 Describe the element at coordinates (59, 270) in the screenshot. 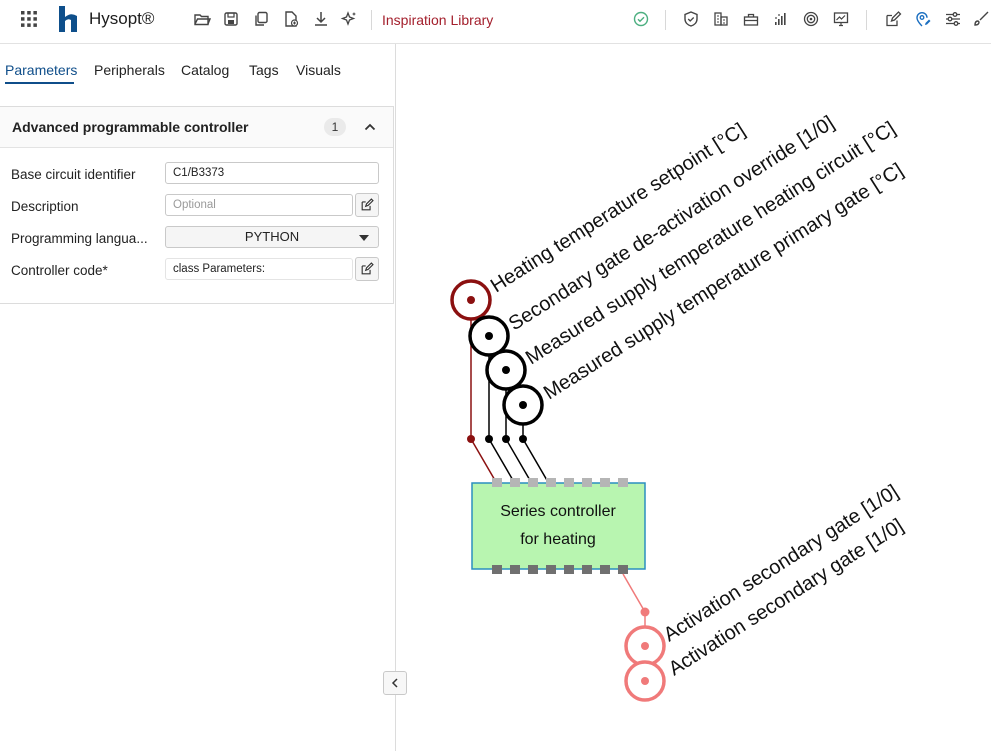

I see `controller-code-label: Controller code*` at that location.